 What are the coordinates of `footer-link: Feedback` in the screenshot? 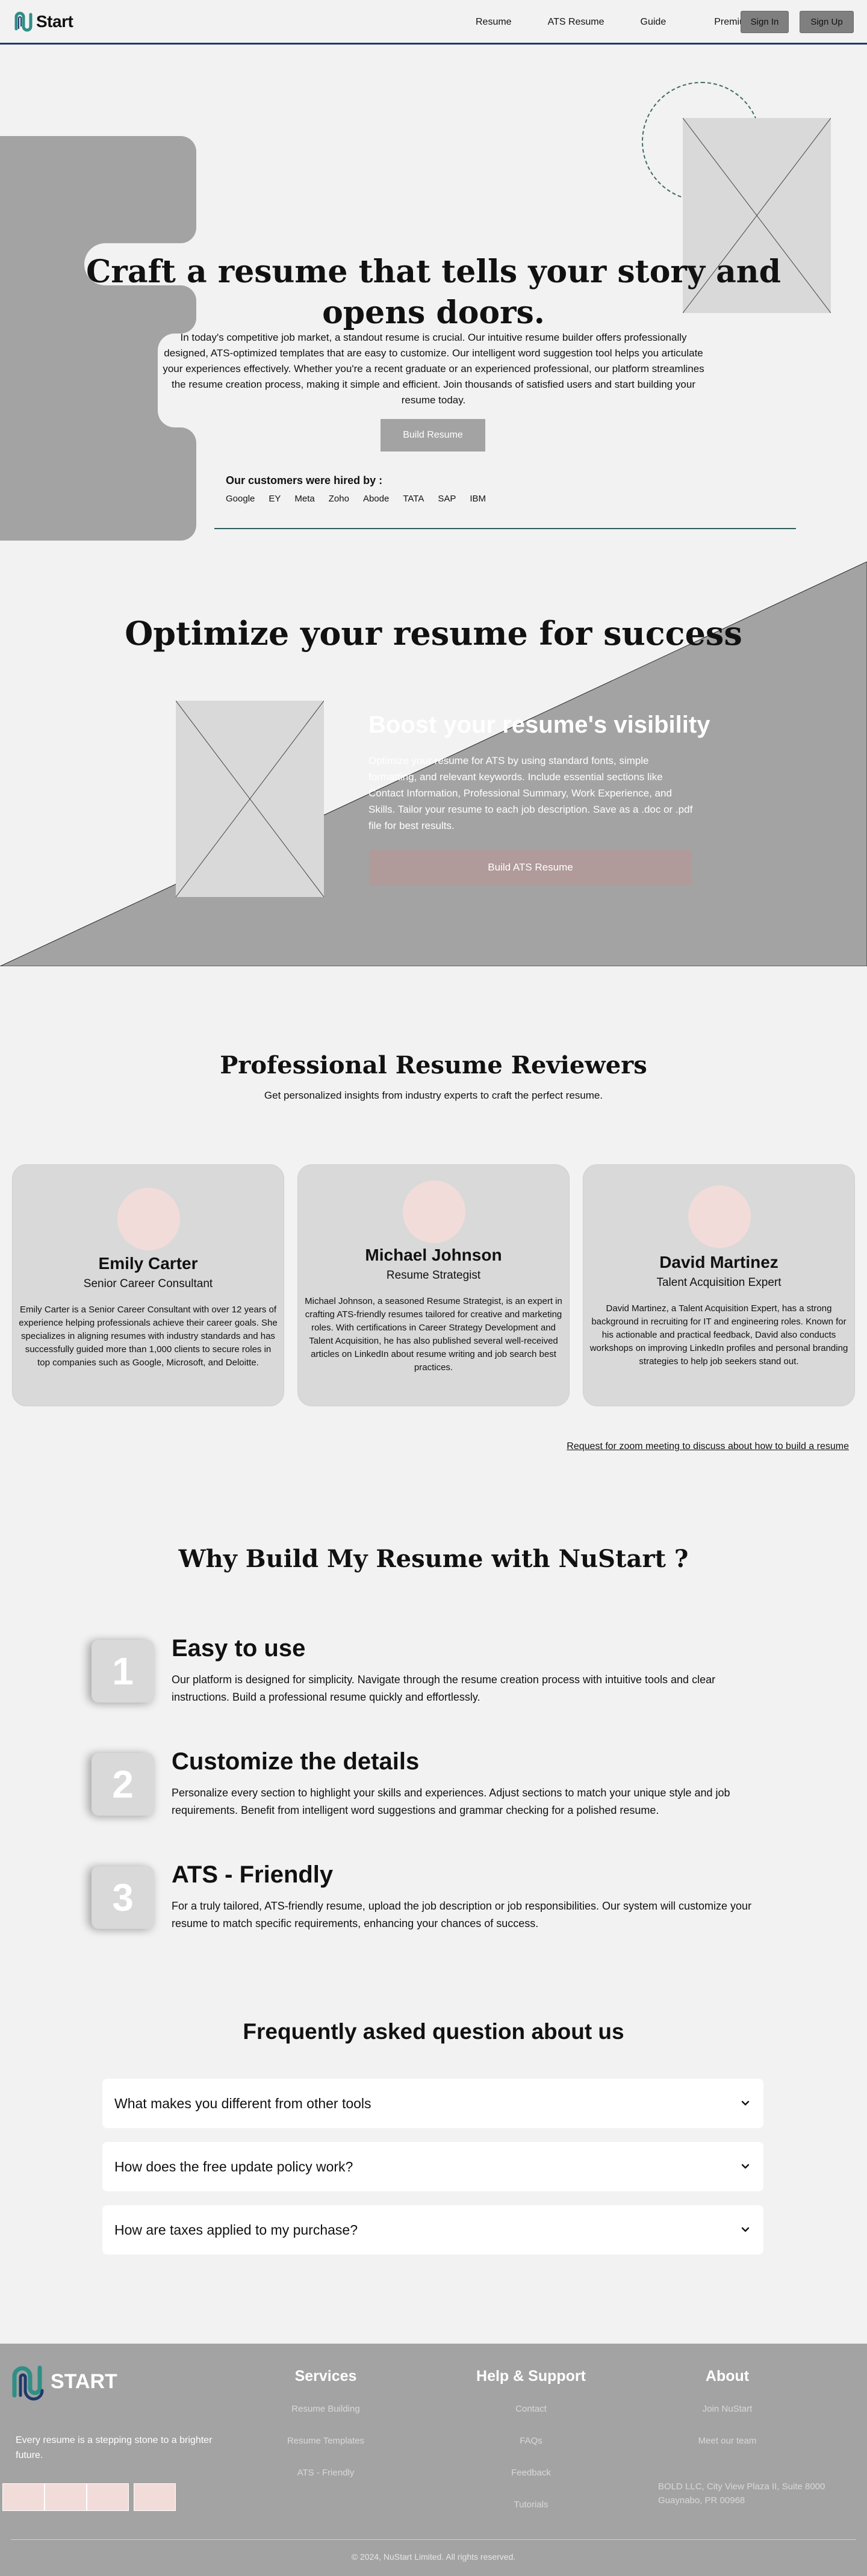 It's located at (531, 2473).